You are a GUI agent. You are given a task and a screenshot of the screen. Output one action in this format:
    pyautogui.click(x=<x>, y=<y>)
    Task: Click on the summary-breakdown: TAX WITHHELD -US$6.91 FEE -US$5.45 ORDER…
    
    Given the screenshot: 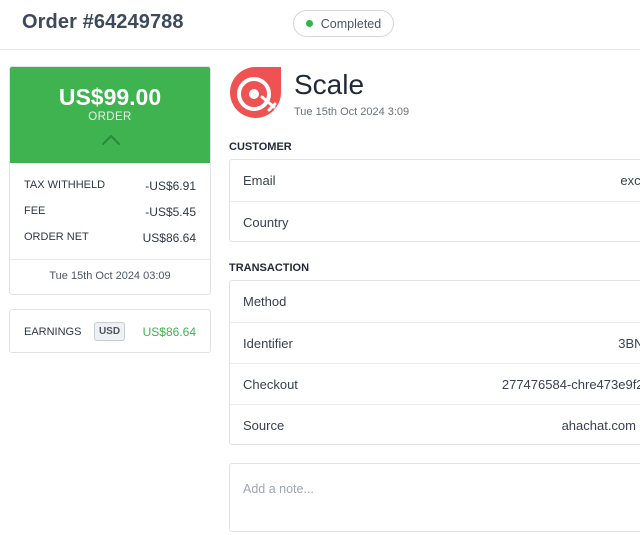 What is the action you would take?
    pyautogui.click(x=110, y=211)
    